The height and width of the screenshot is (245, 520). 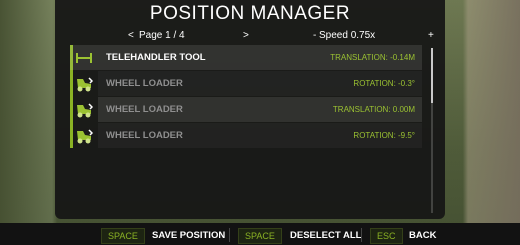 I want to click on list-scrollbar, so click(x=432, y=130).